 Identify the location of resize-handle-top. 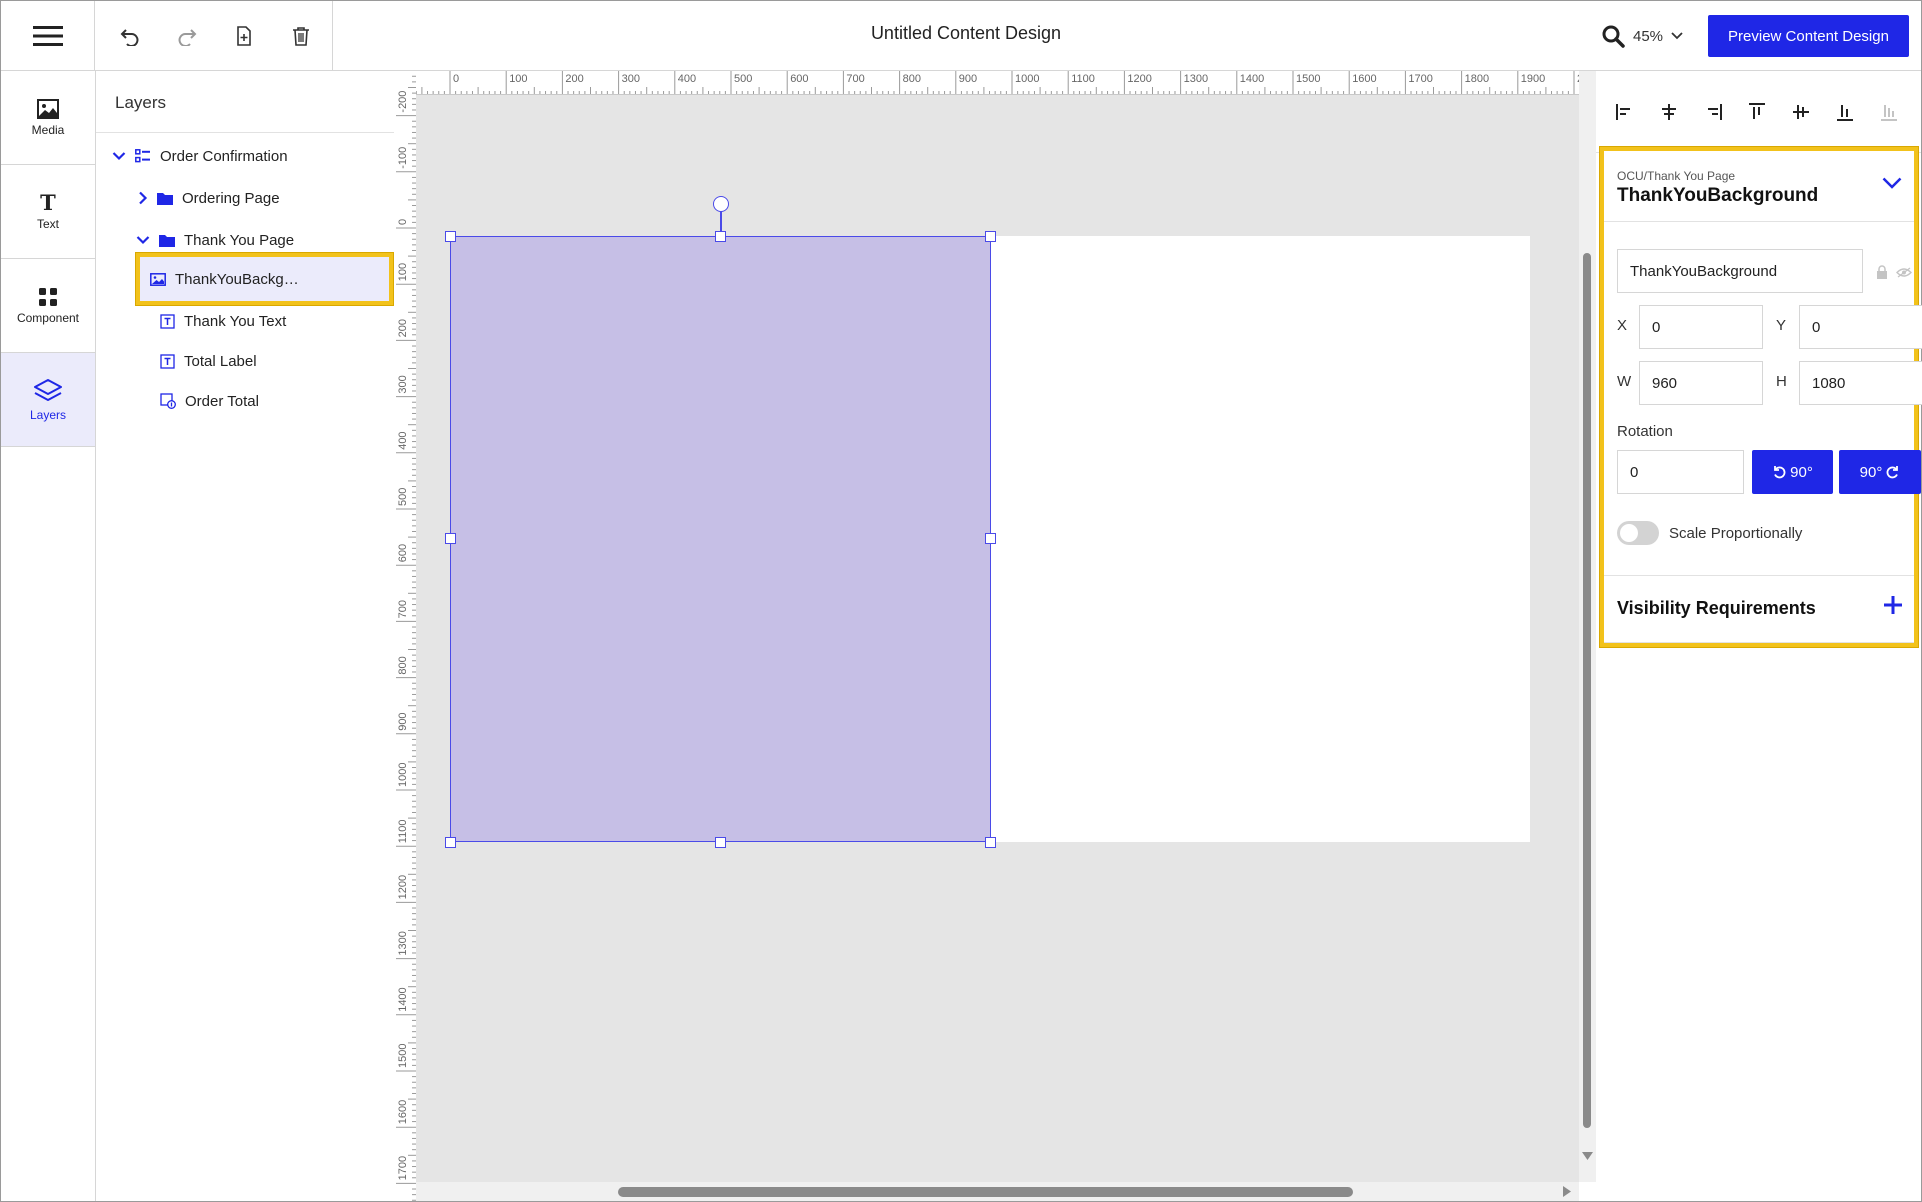
(720, 236).